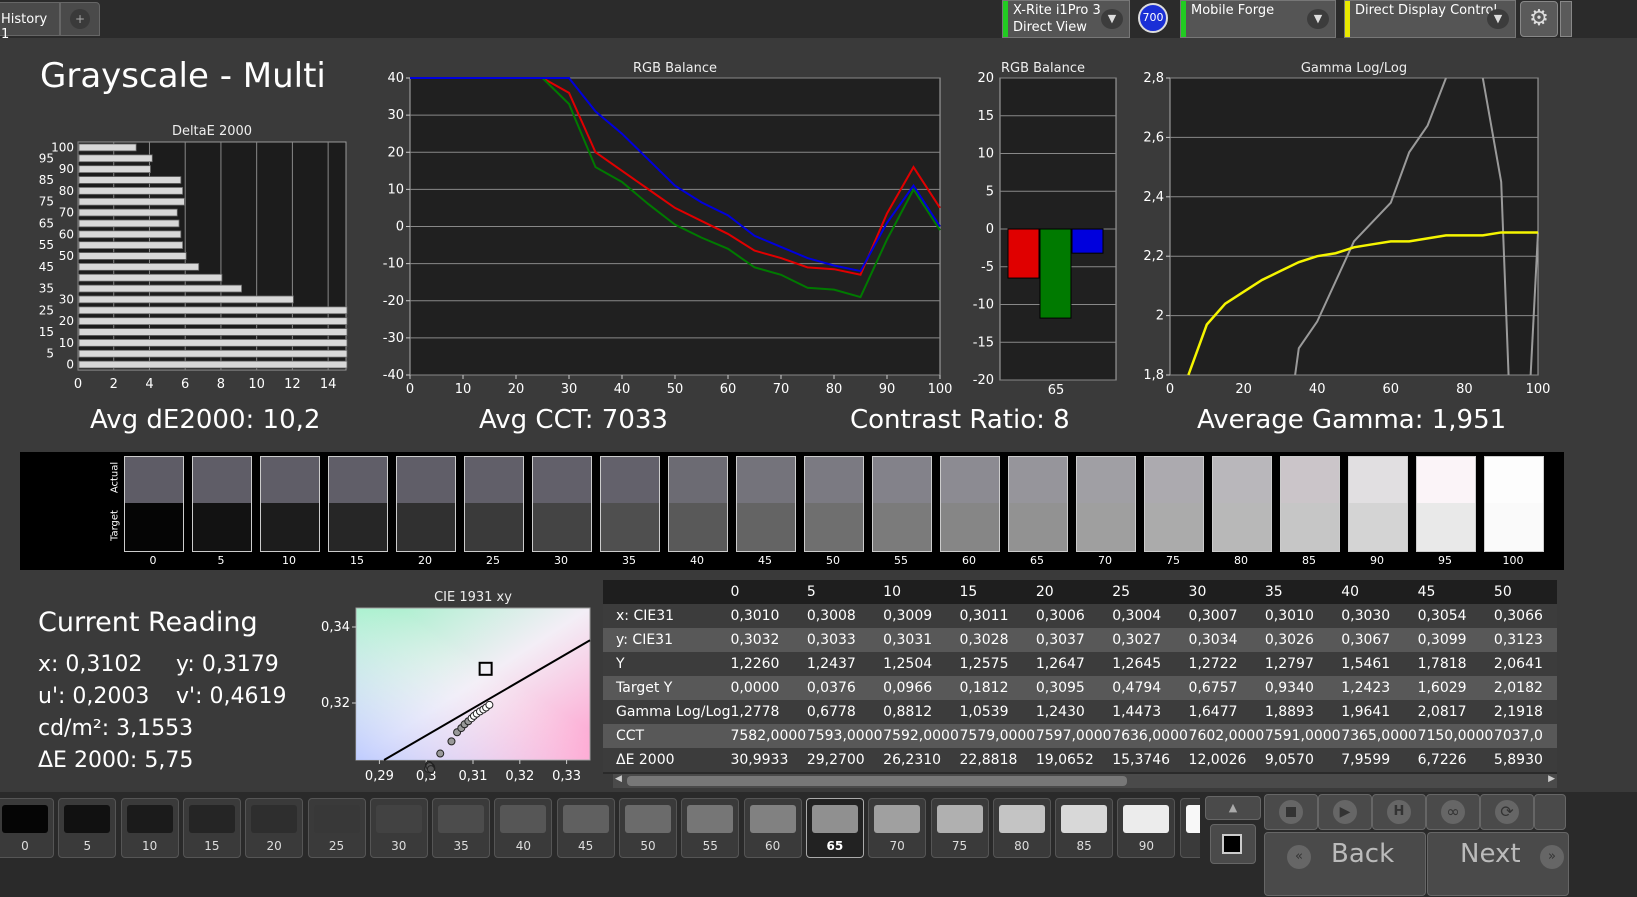 This screenshot has height=897, width=1637. Describe the element at coordinates (1189, 828) in the screenshot. I see `patch-button: 95` at that location.